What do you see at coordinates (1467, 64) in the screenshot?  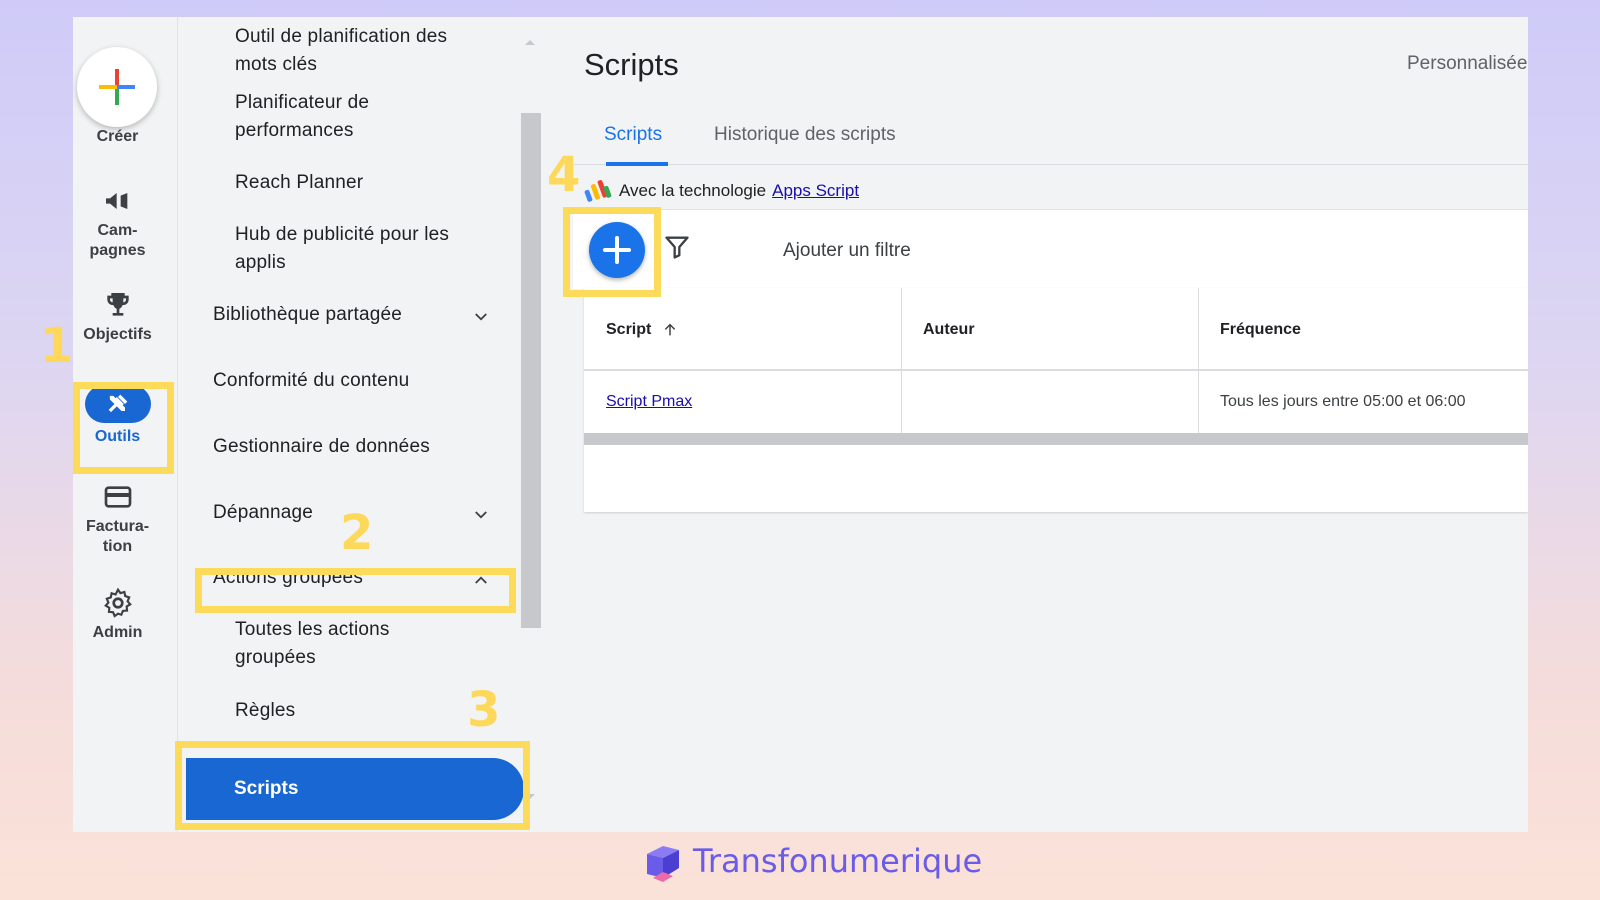 I see `date-range-selector: Personnalisée` at bounding box center [1467, 64].